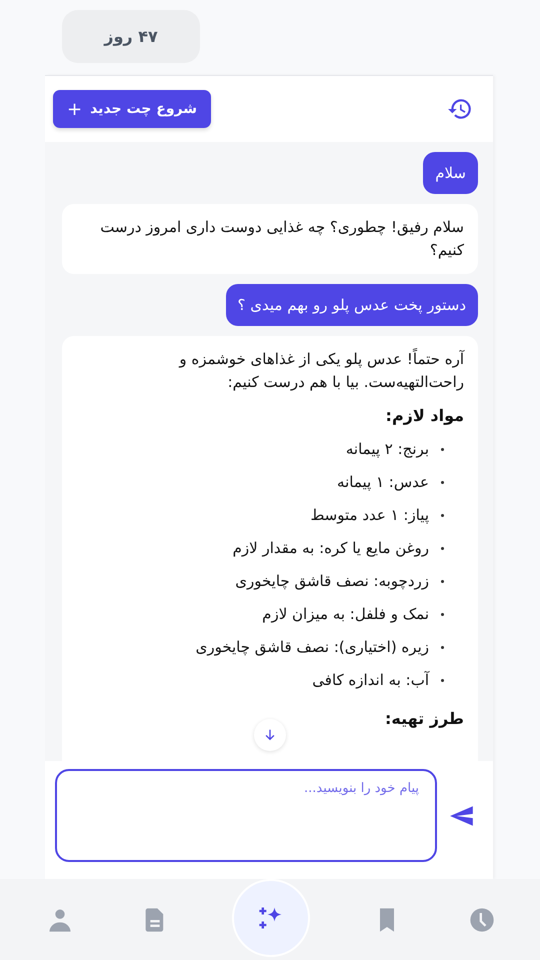  I want to click on assistant-message: سلام رفیق! چطوری؟ چه غذایی دوست داری امروز درست کنیم؟, so click(270, 239).